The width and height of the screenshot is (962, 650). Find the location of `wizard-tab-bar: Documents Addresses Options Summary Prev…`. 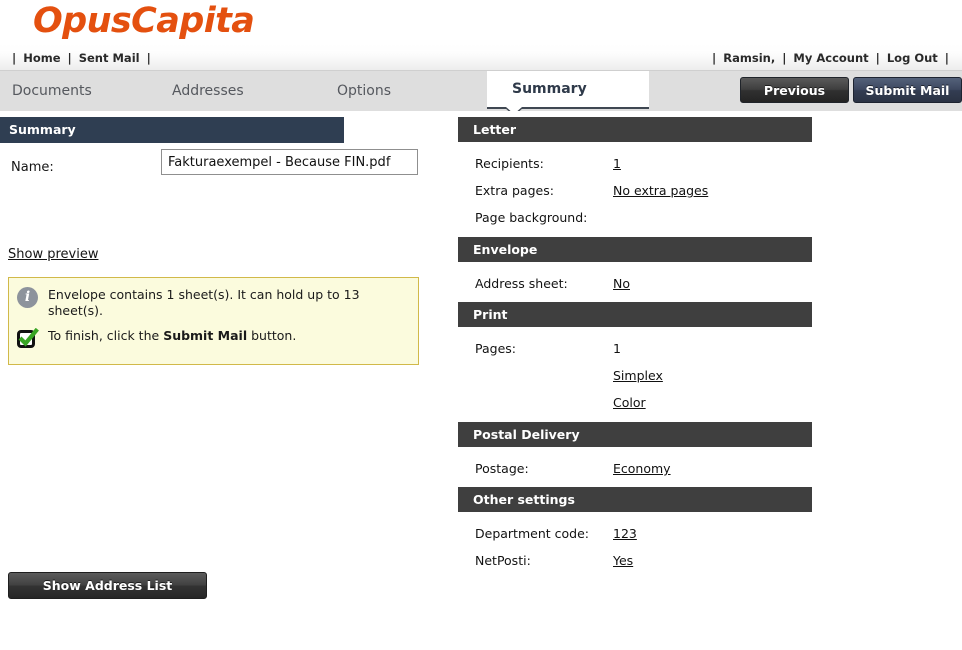

wizard-tab-bar: Documents Addresses Options Summary Prev… is located at coordinates (481, 93).